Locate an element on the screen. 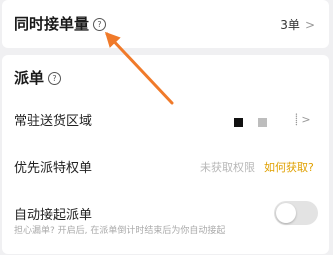 Image resolution: width=333 pixels, height=255 pixels. auto-accept-description: 担心漏单? 开启后, 在派单倒计时结束后为你自动接起 is located at coordinates (120, 231).